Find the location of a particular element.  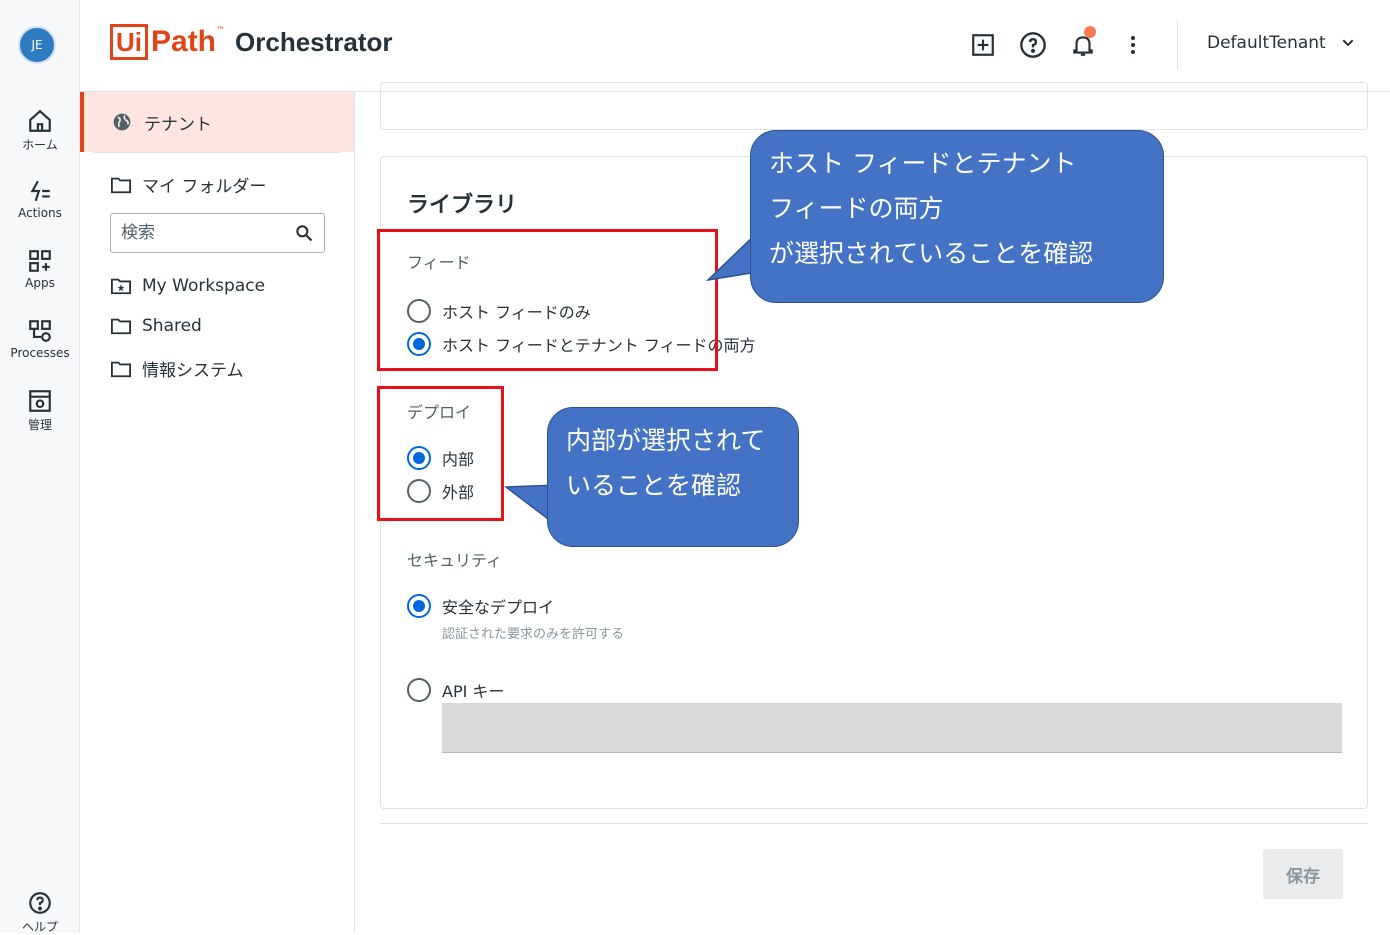

callout-line: ホスト フィードとテナント is located at coordinates (923, 163).